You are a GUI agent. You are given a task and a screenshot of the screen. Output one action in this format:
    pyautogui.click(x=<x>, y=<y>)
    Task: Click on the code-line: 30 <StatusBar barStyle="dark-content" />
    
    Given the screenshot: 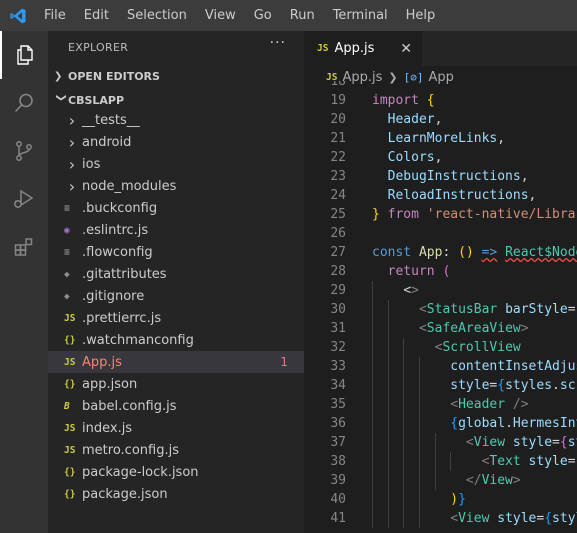 What is the action you would take?
    pyautogui.click(x=440, y=309)
    